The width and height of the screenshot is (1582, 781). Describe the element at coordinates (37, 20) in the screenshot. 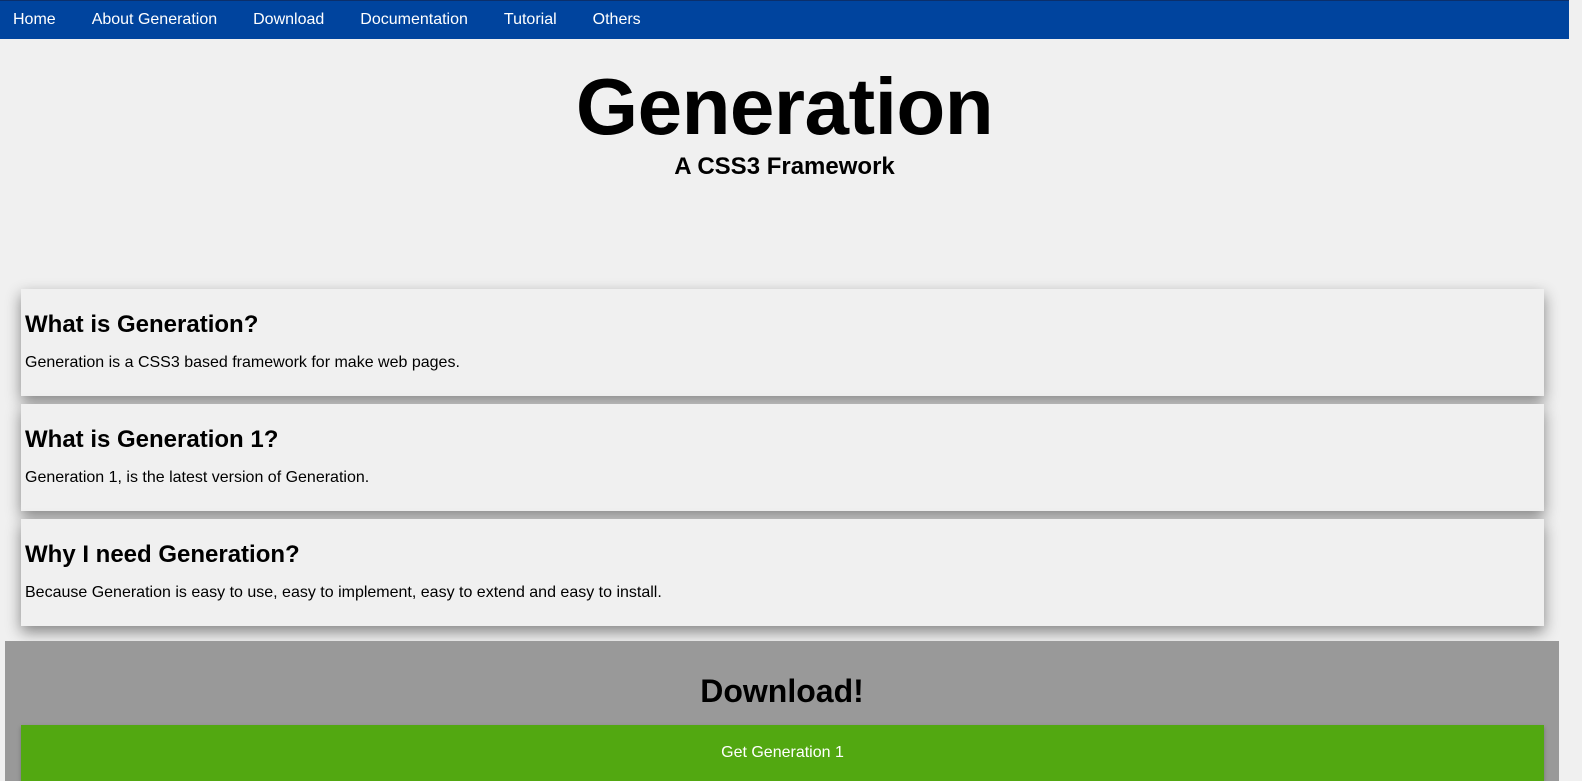

I see `nav-item-home: Home` at that location.